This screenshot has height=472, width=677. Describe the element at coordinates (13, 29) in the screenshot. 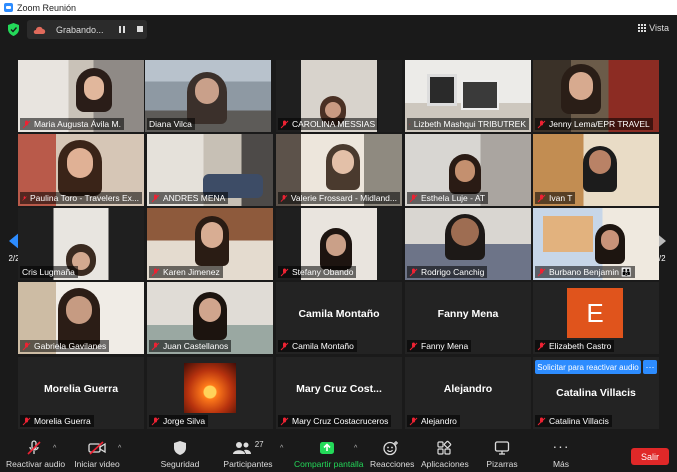

I see `shield-icon` at that location.